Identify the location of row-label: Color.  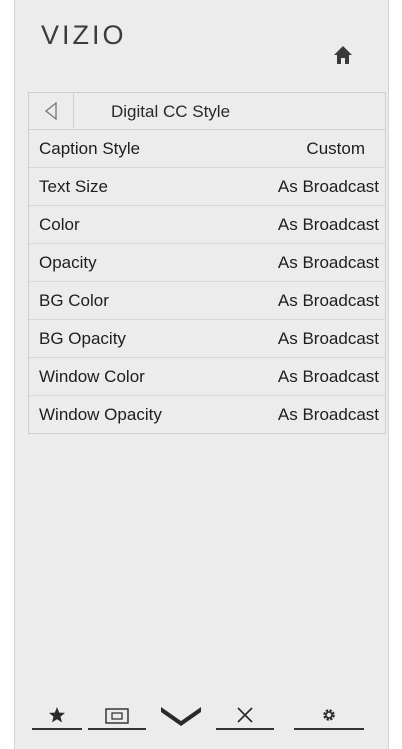
(59, 224).